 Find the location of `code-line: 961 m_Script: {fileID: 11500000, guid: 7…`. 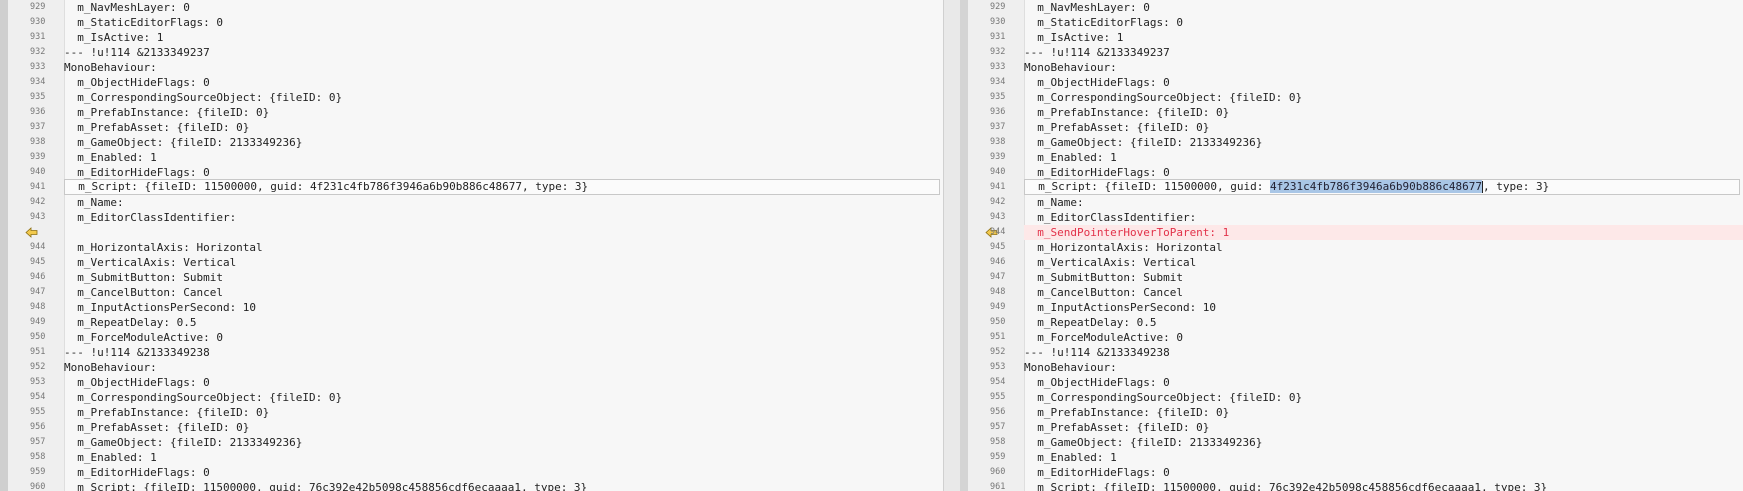

code-line: 961 m_Script: {fileID: 11500000, guid: 7… is located at coordinates (1351, 485).